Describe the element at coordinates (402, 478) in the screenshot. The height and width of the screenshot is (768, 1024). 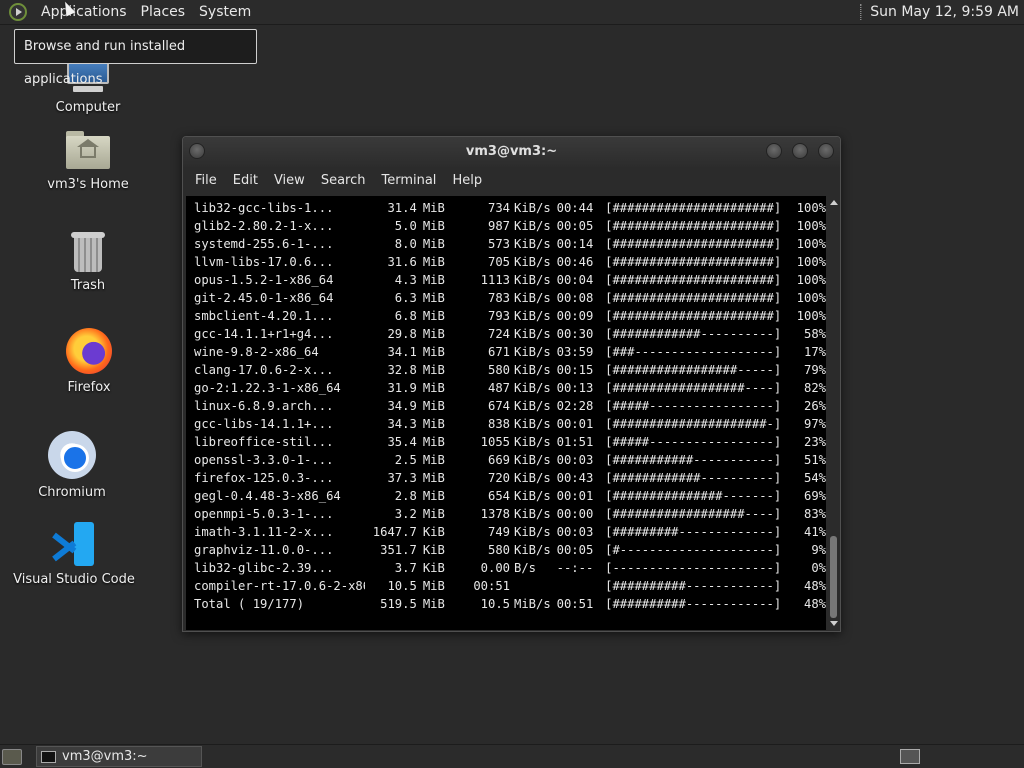
I see `terminal-cell-size: 37.3` at that location.